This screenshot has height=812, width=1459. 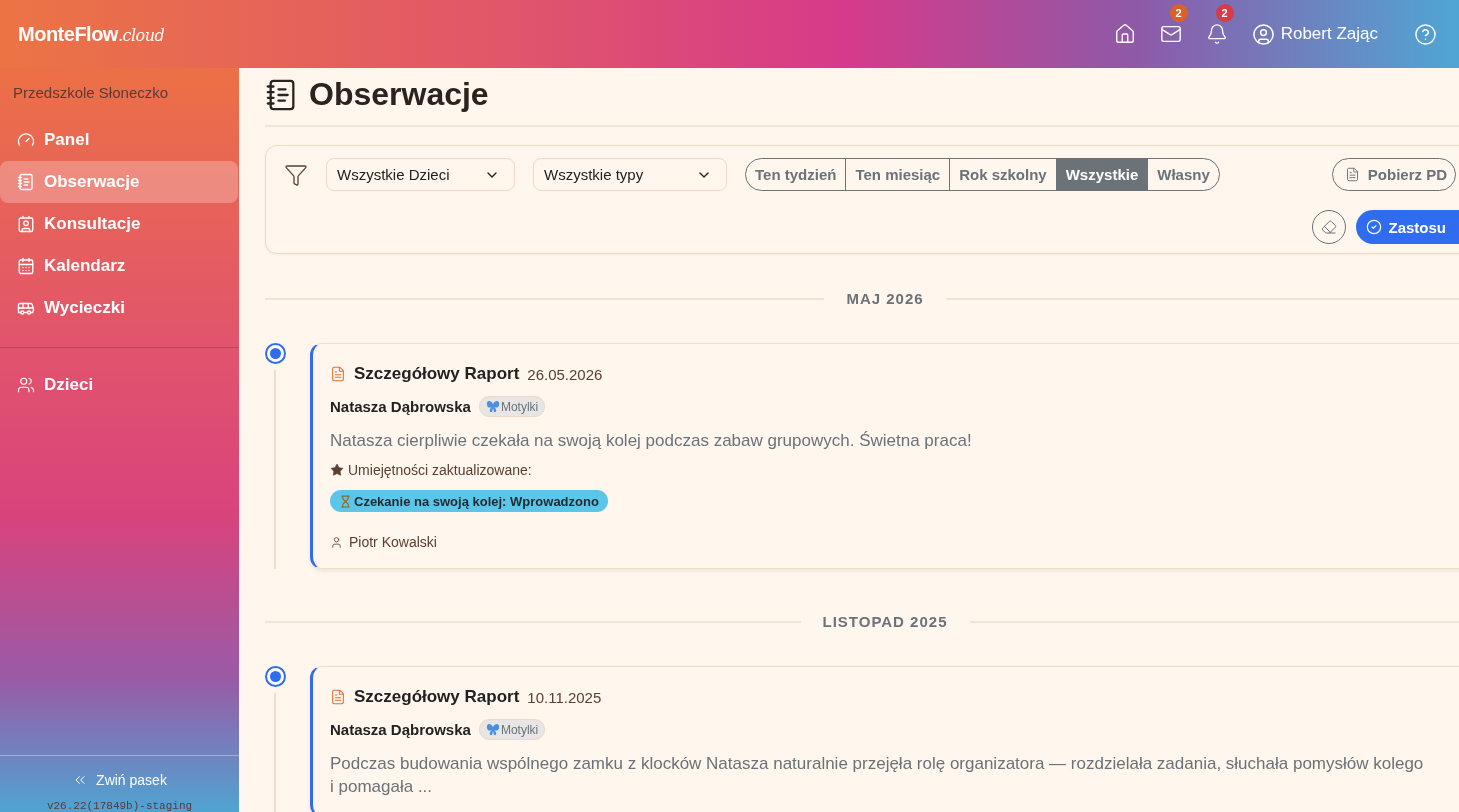 What do you see at coordinates (296, 174) in the screenshot?
I see `filter-icon` at bounding box center [296, 174].